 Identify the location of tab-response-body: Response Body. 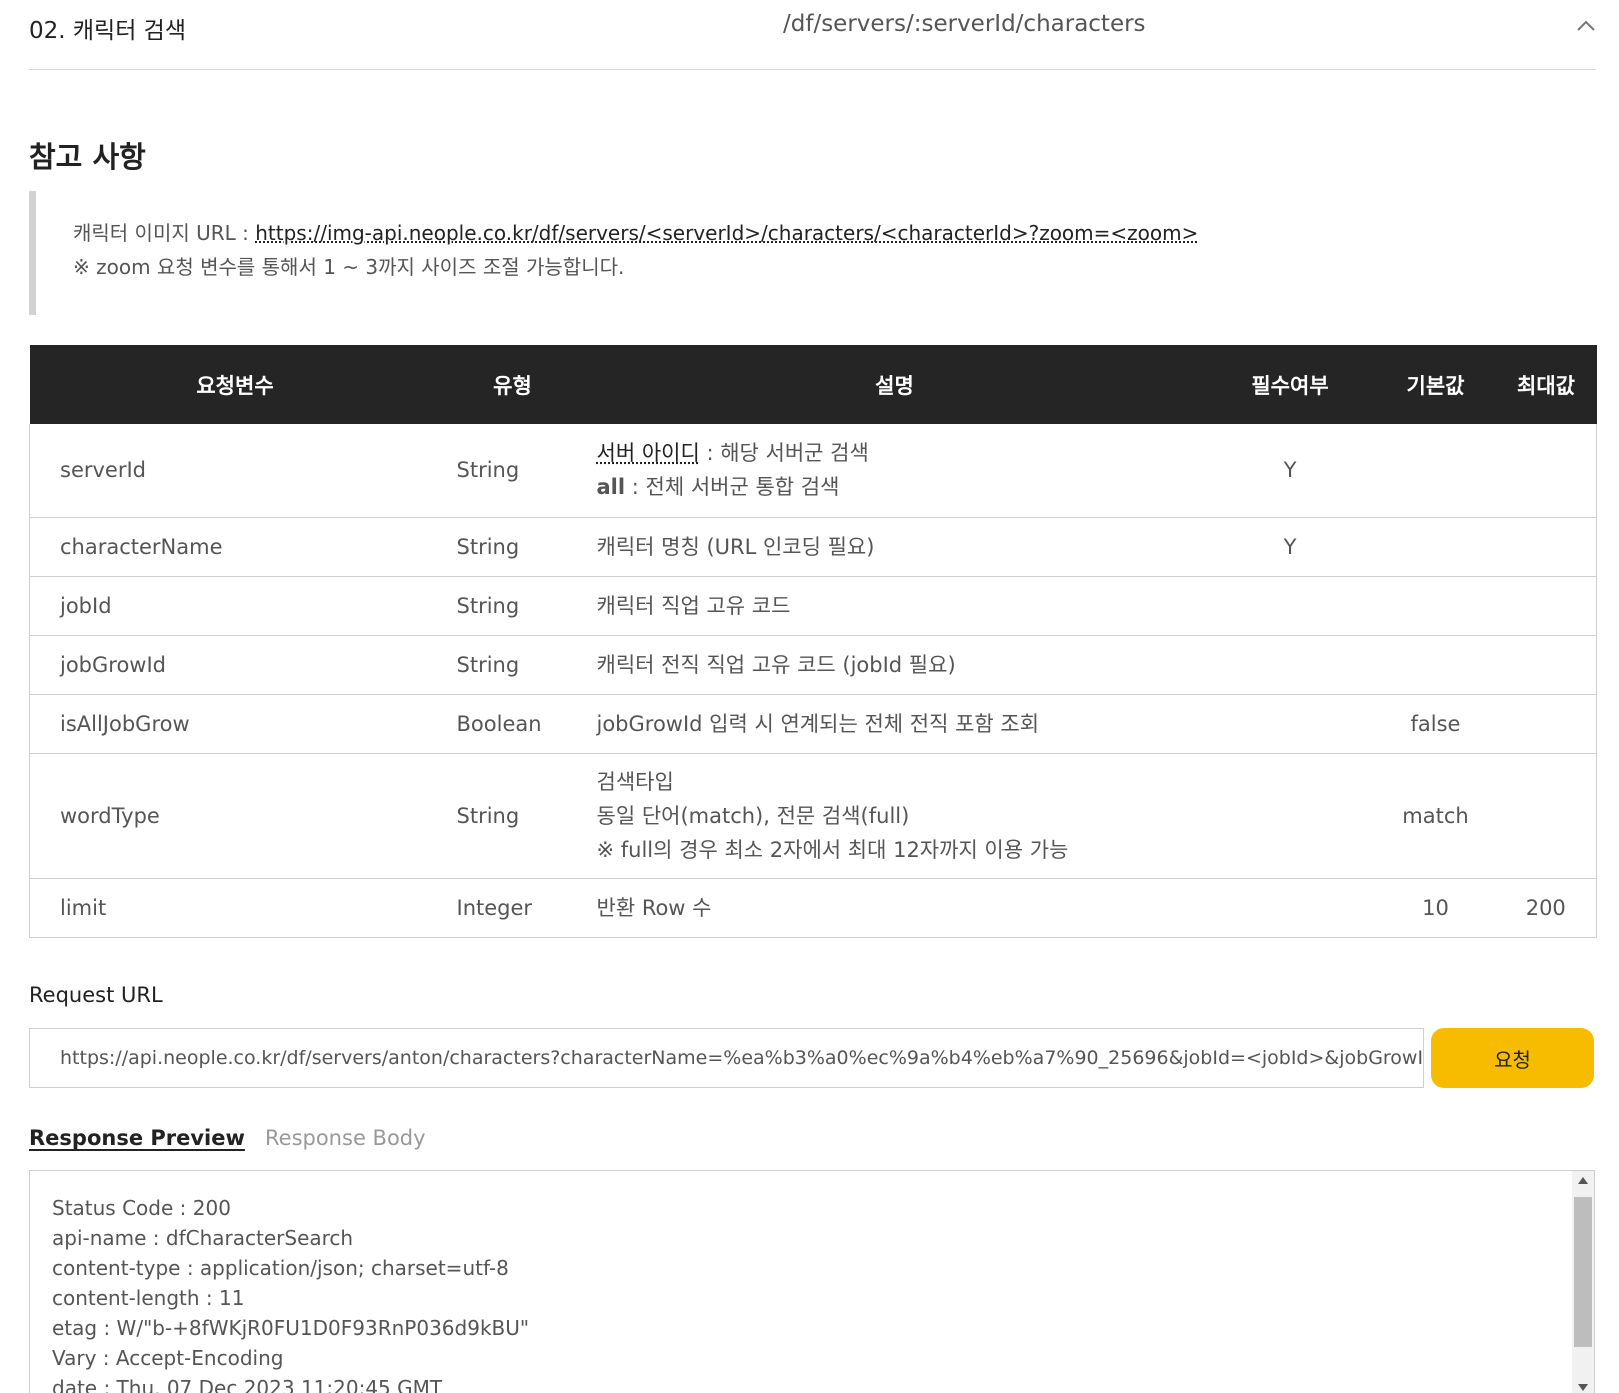
(345, 1138).